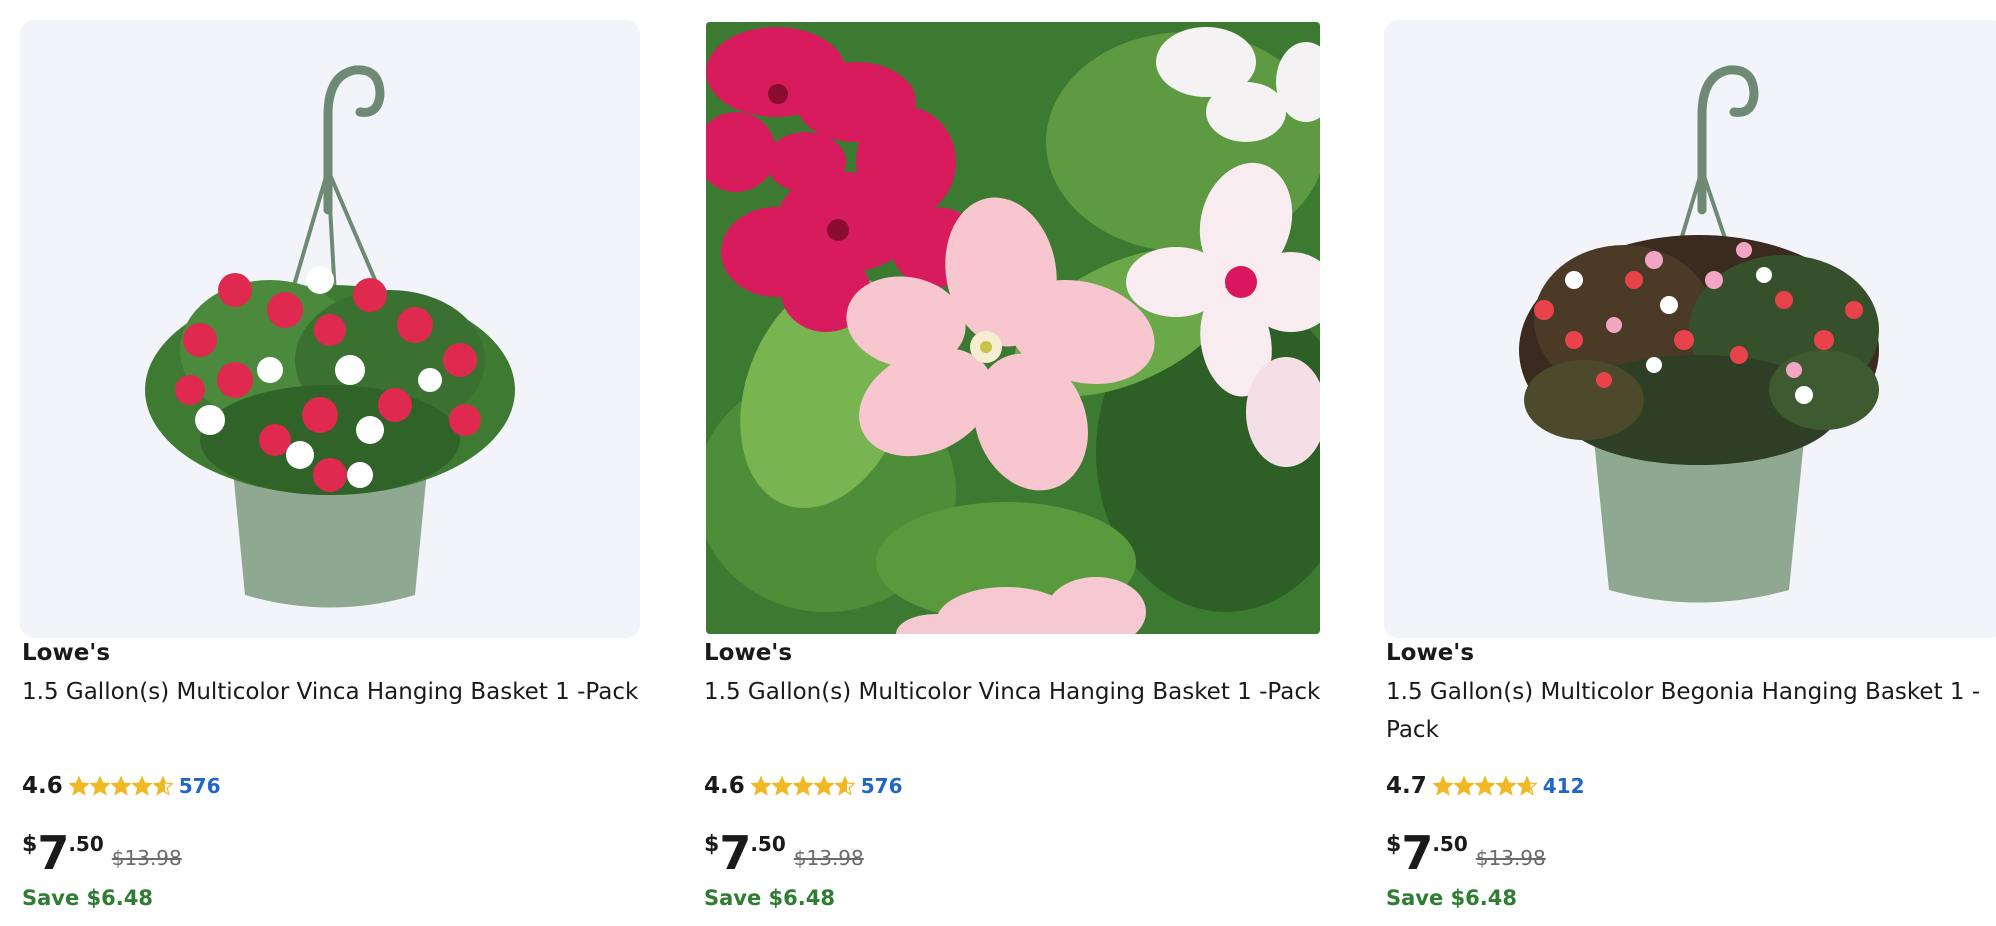 This screenshot has height=926, width=1996. Describe the element at coordinates (1564, 786) in the screenshot. I see `review-count-link: 412` at that location.